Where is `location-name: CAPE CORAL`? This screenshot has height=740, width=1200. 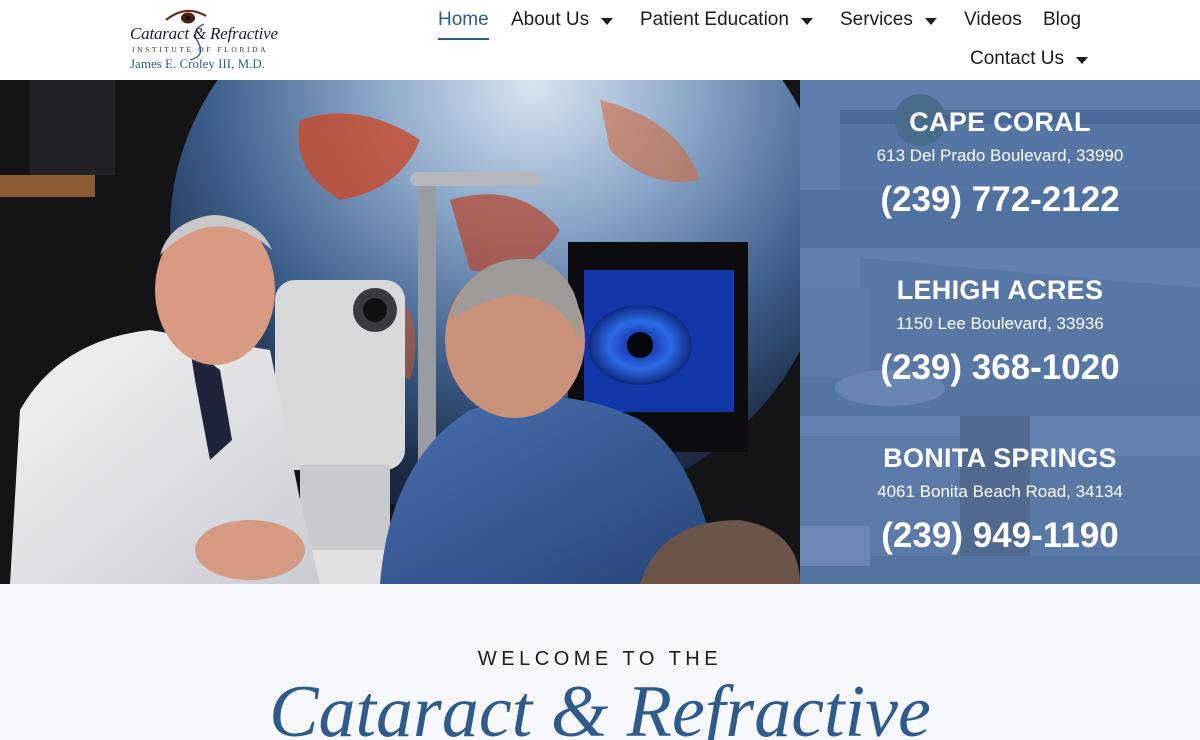 location-name: CAPE CORAL is located at coordinates (1000, 122).